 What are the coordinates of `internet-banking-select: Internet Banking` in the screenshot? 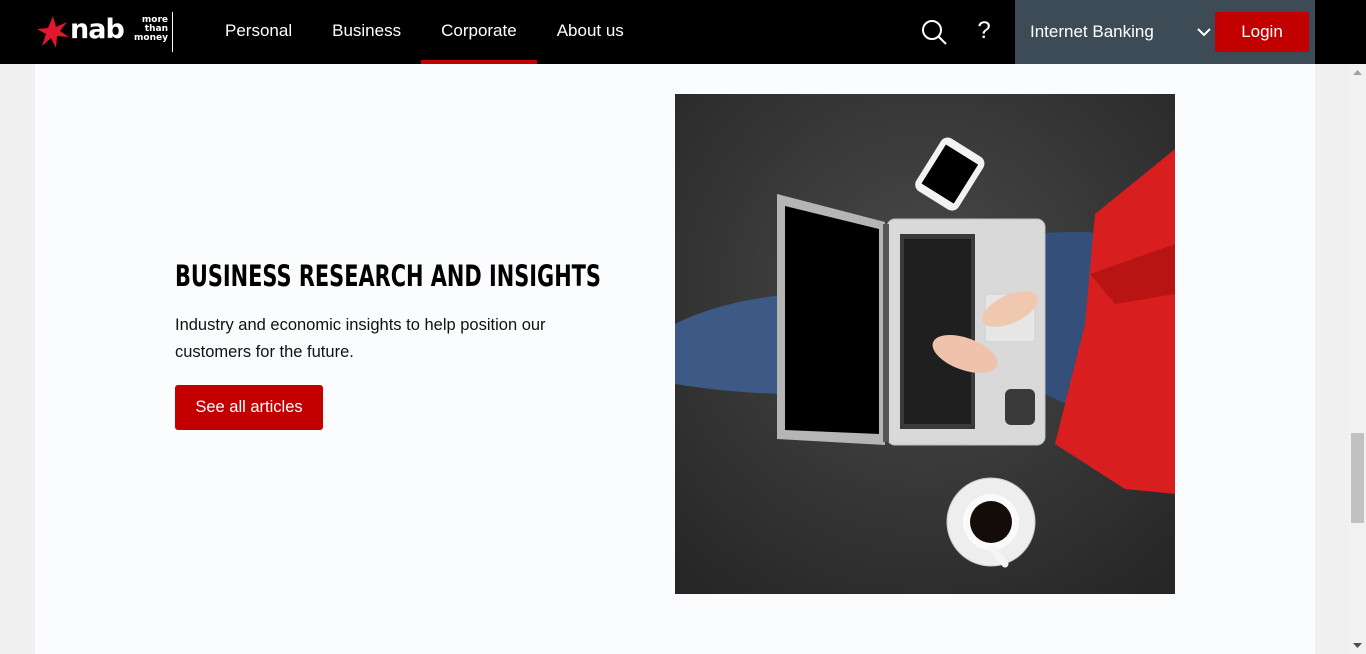 It's located at (1125, 32).